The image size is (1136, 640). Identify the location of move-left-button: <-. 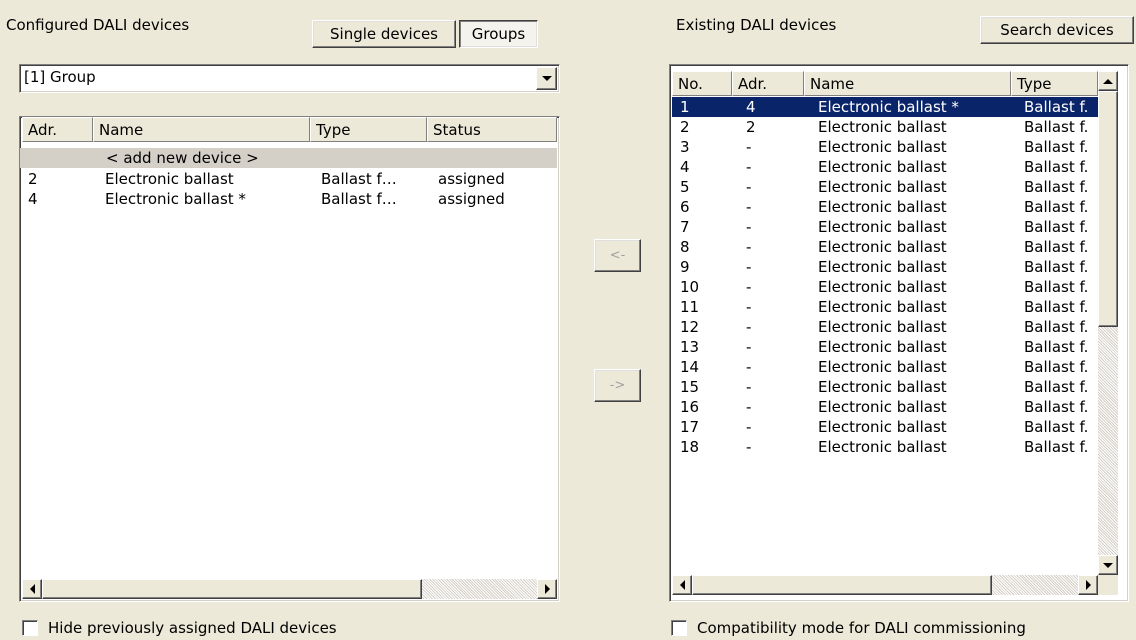
(617, 255).